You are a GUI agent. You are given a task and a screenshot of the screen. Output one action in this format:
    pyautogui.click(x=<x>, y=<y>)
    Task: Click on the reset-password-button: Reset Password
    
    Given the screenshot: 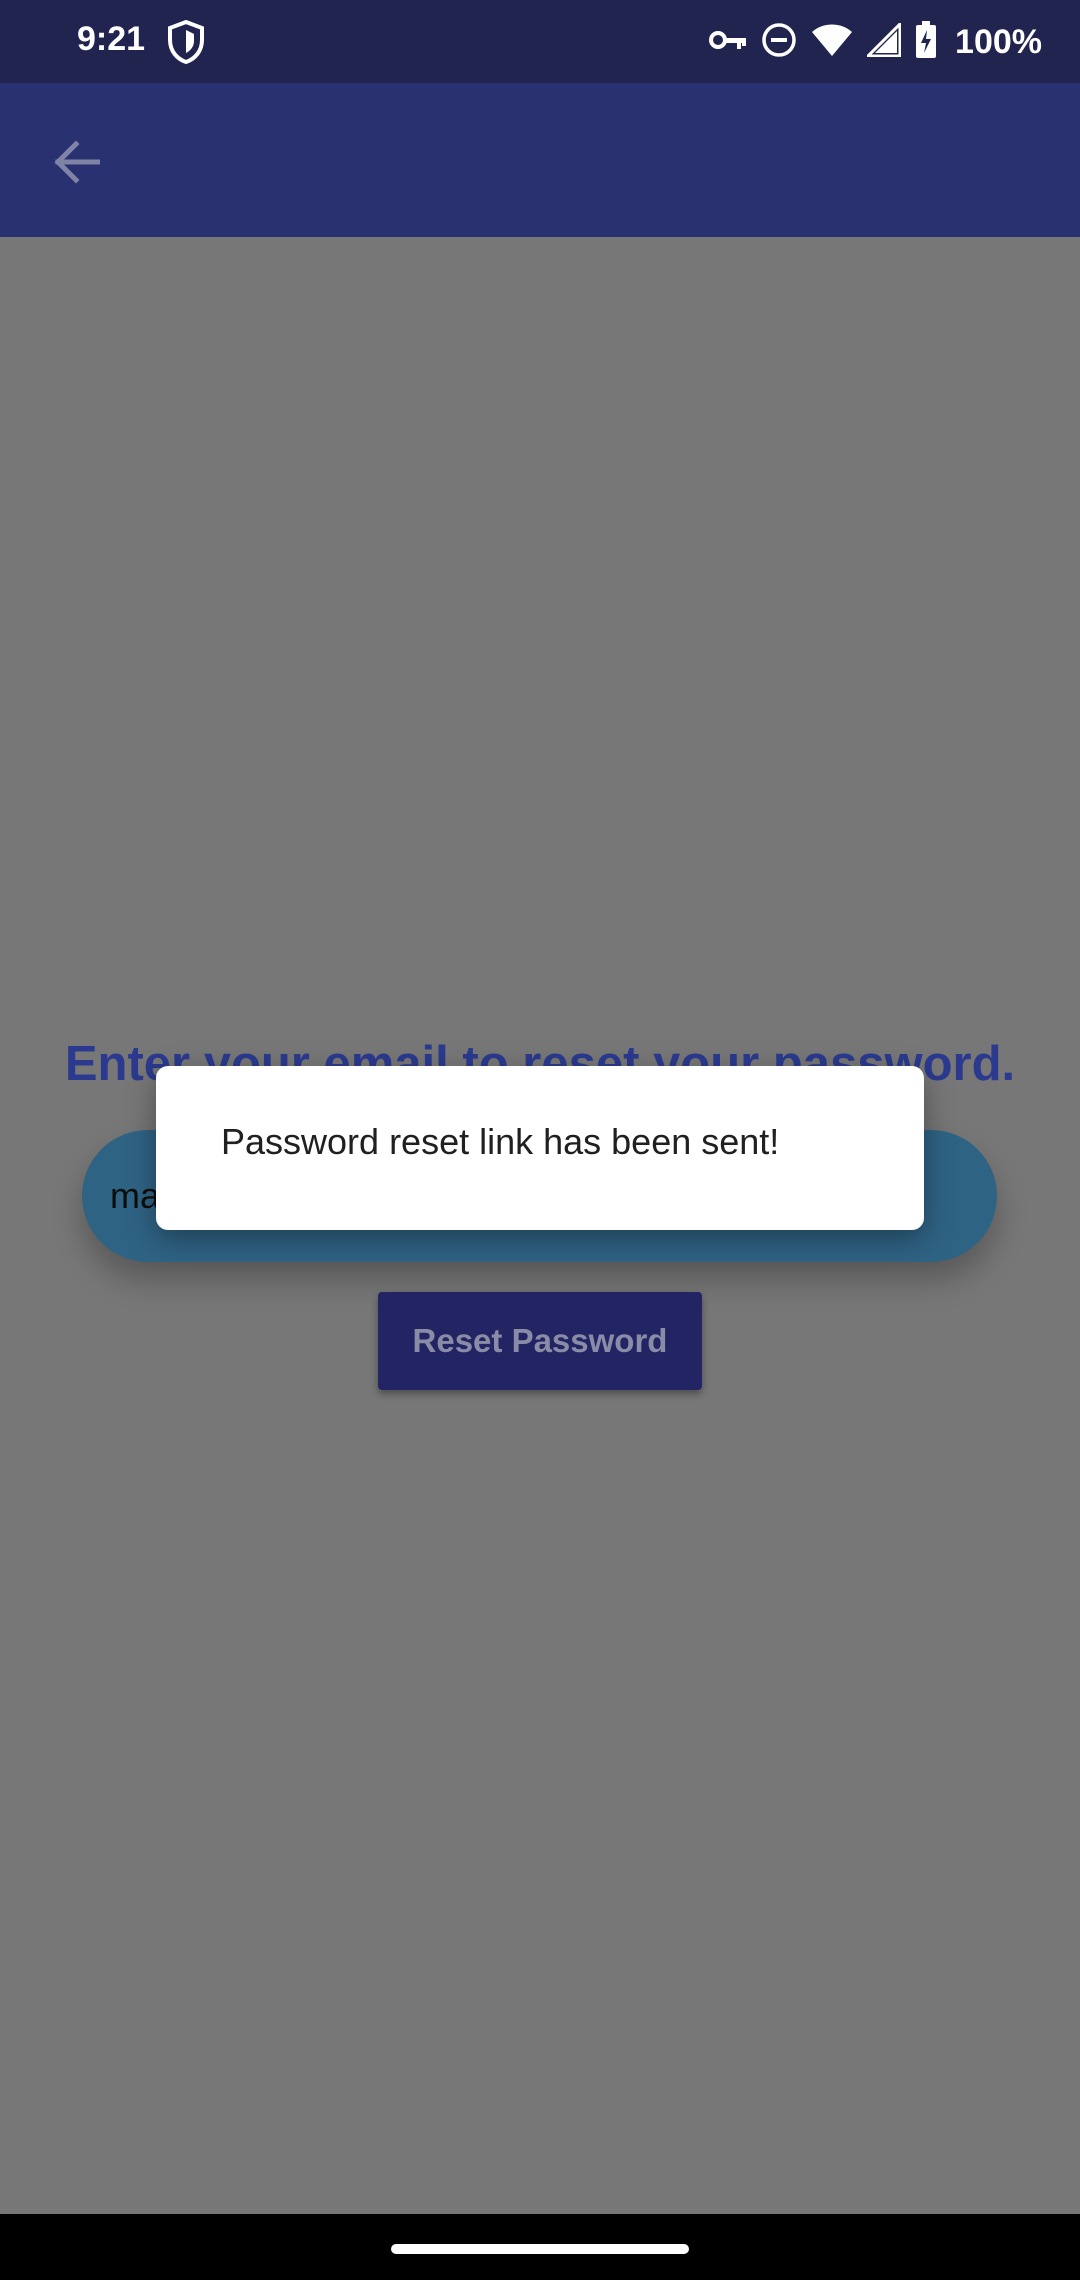 What is the action you would take?
    pyautogui.click(x=540, y=1341)
    